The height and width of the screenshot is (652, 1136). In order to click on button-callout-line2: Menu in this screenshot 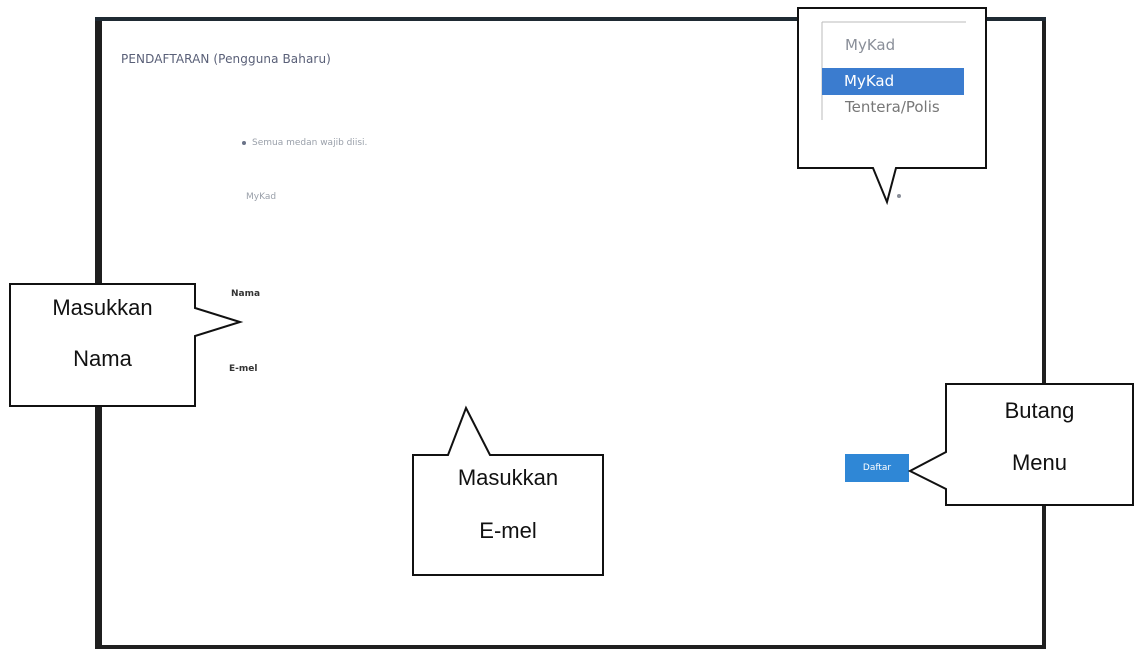, I will do `click(1039, 462)`.